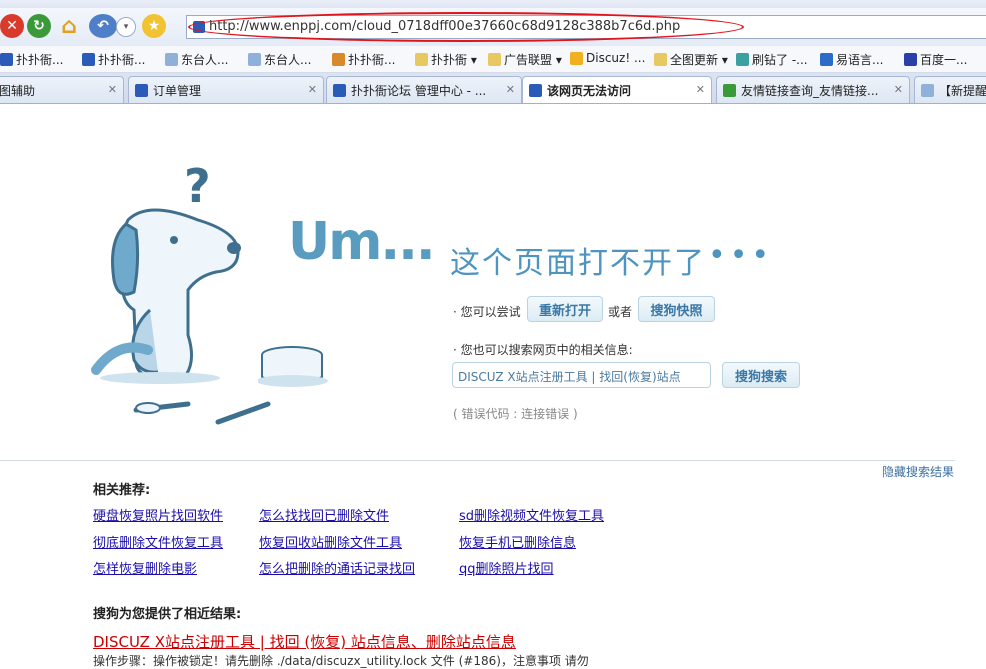 The height and width of the screenshot is (669, 986). What do you see at coordinates (742, 59) in the screenshot?
I see `diamond-icon` at bounding box center [742, 59].